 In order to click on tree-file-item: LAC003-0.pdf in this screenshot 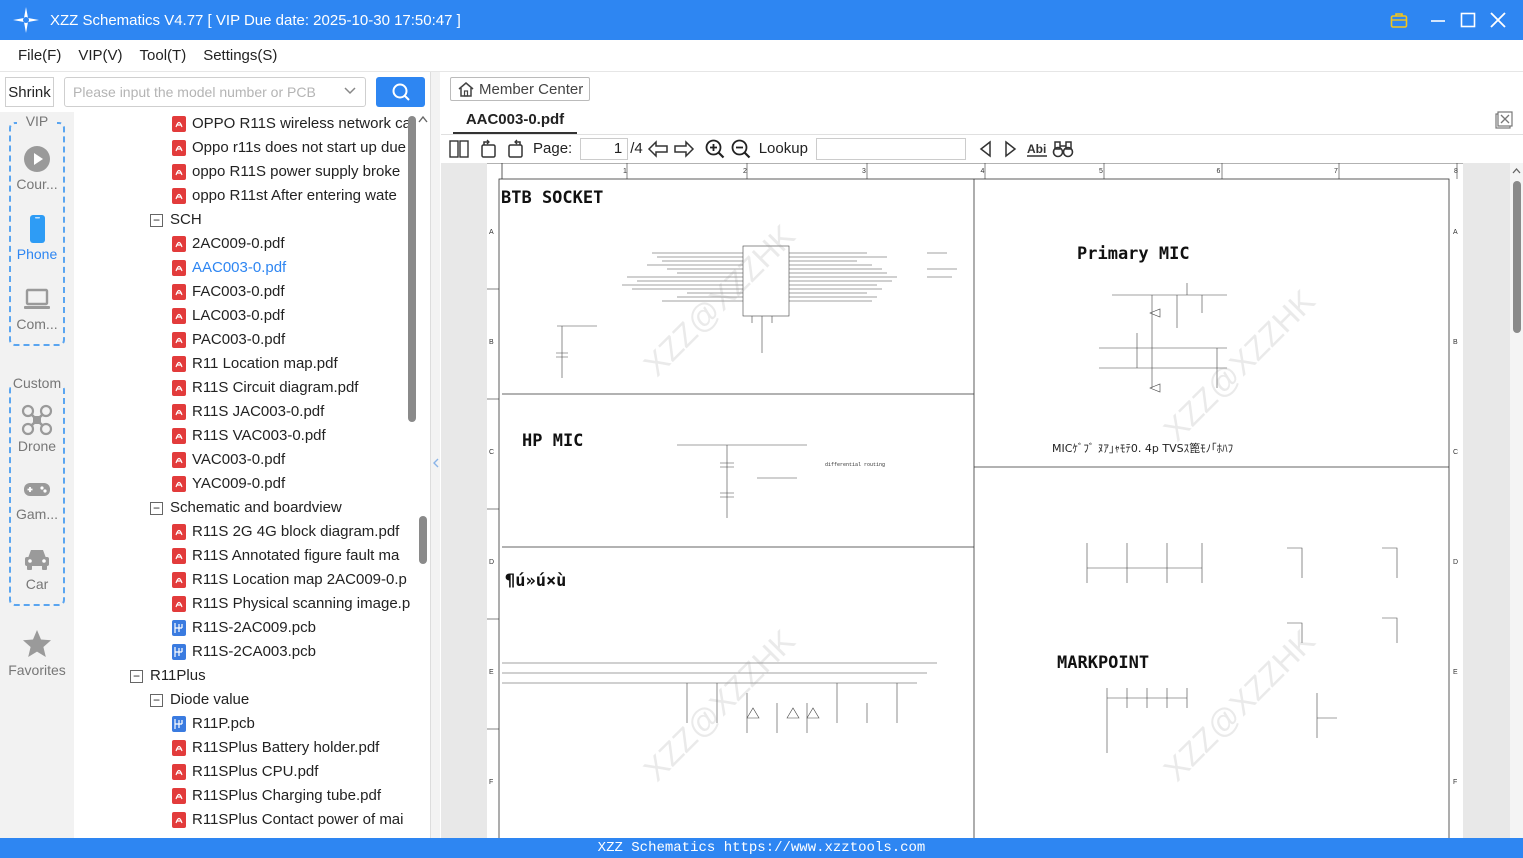, I will do `click(228, 316)`.